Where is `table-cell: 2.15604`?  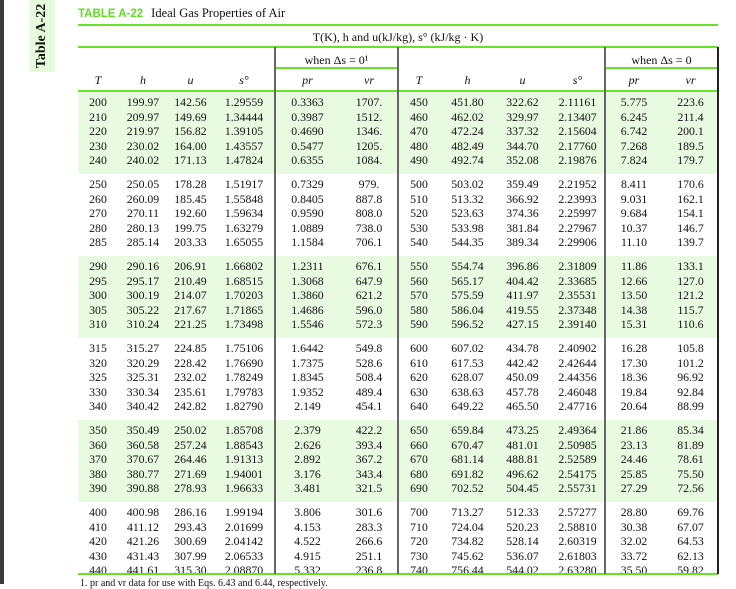
table-cell: 2.15604 is located at coordinates (577, 131).